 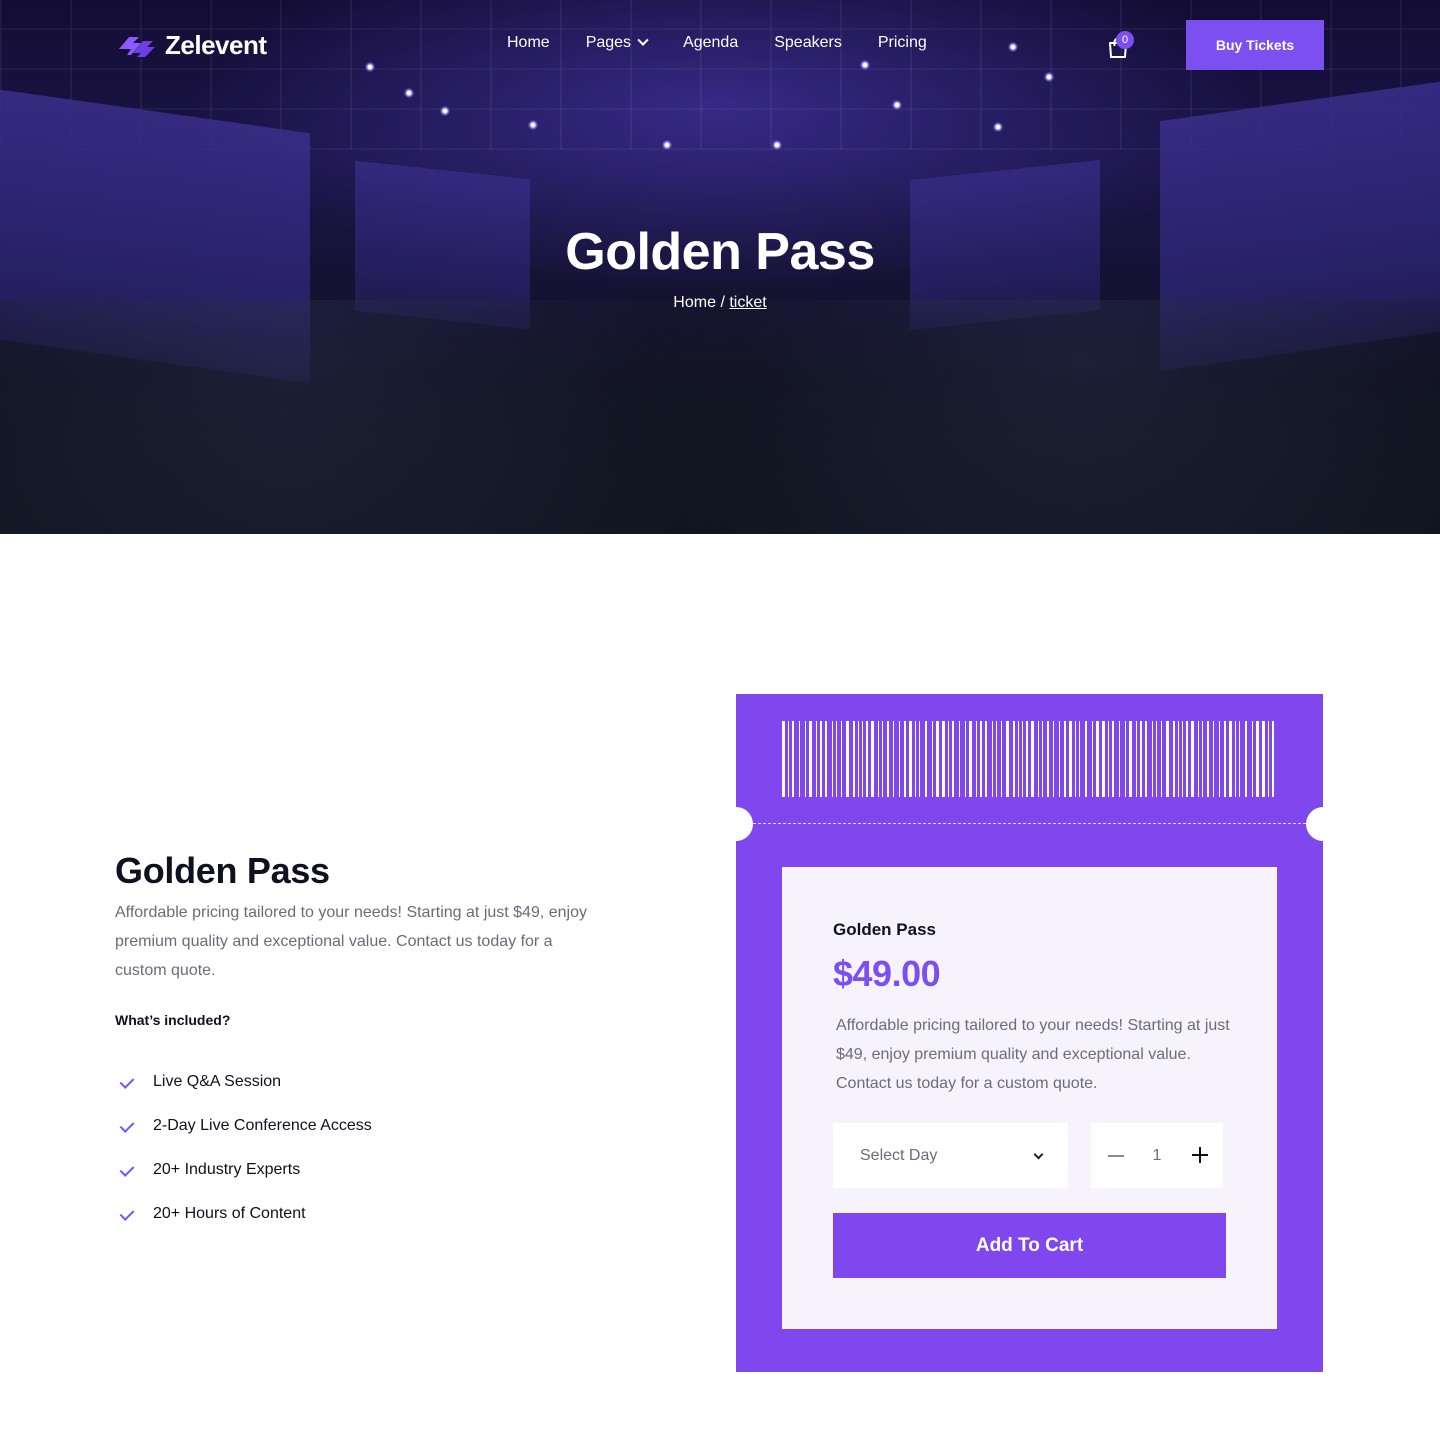 I want to click on nav-item-home: Home, so click(x=528, y=43).